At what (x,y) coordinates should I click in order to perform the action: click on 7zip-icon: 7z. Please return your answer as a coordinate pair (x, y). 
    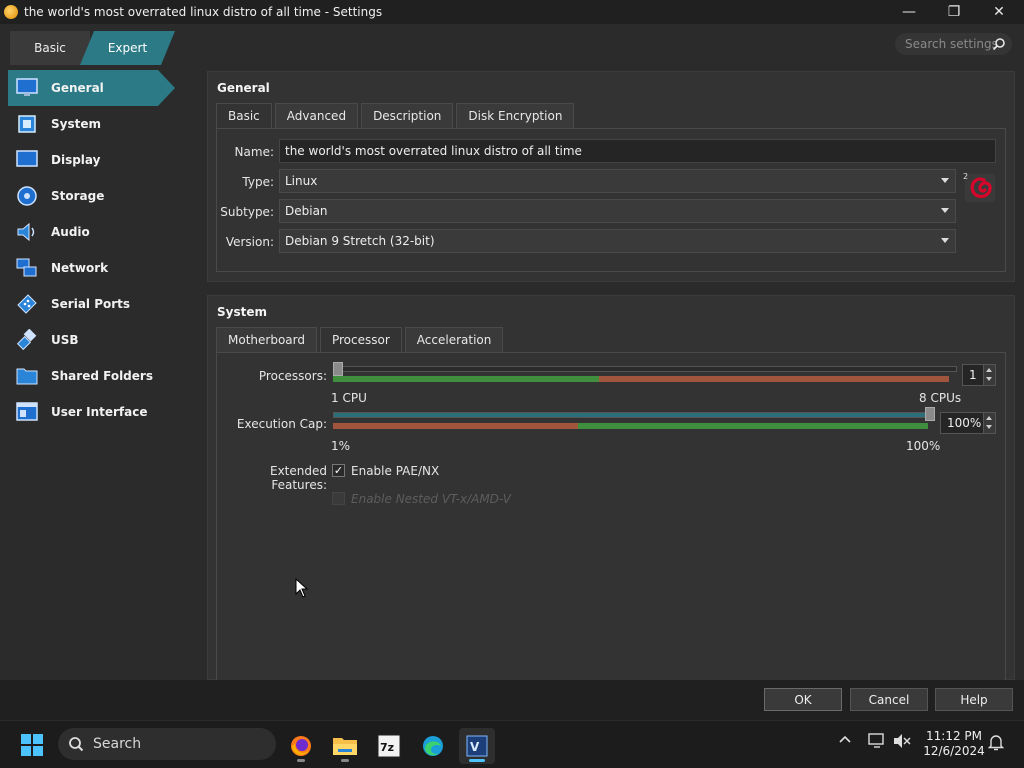
    Looking at the image, I should click on (389, 746).